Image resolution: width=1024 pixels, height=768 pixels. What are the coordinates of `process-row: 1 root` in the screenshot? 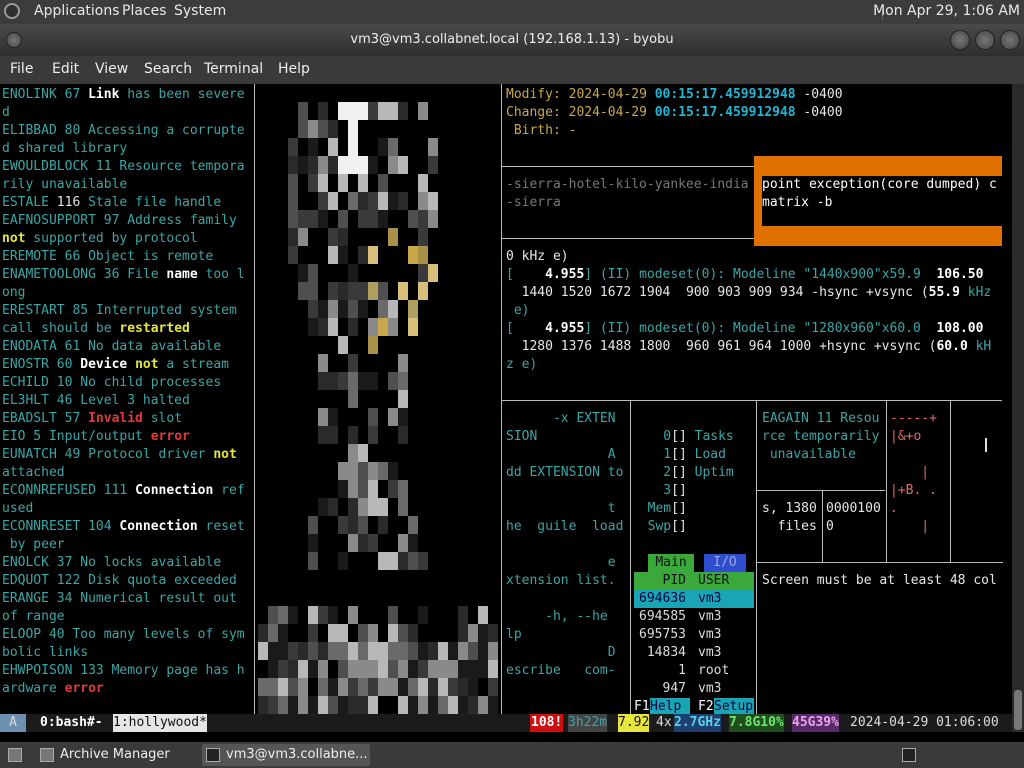 It's located at (694, 671).